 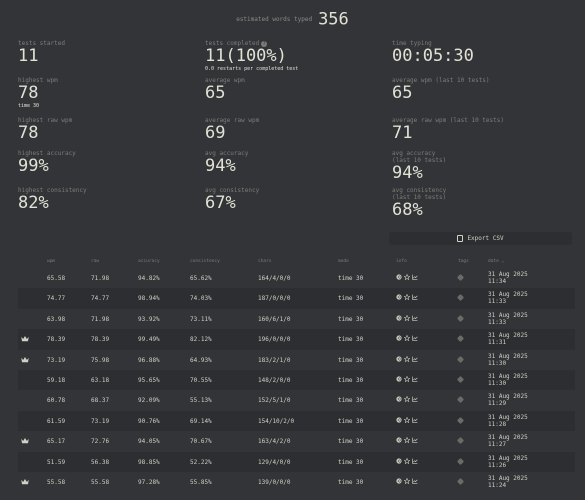 What do you see at coordinates (38, 93) in the screenshot?
I see `stat-highest-wpm: highest wpm 78 time 30` at bounding box center [38, 93].